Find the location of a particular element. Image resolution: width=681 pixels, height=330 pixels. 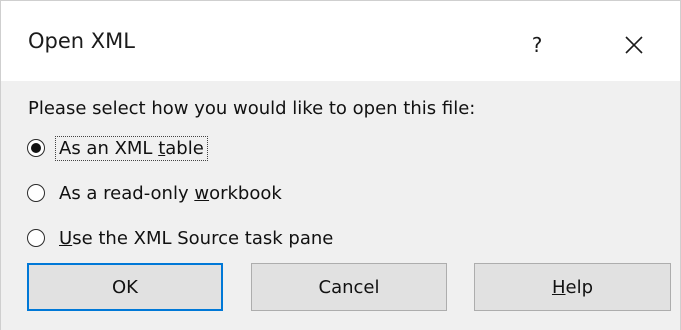

dialog-title: Open XML is located at coordinates (81, 41).